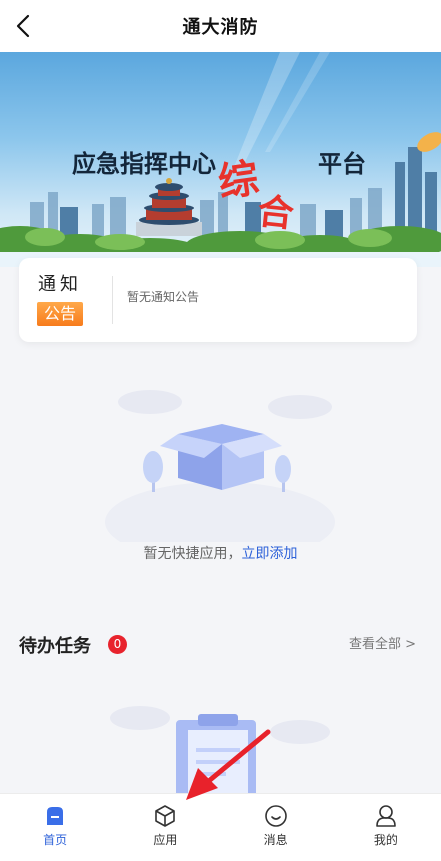 The height and width of the screenshot is (861, 441). What do you see at coordinates (24, 26) in the screenshot?
I see `chevron-left-icon` at bounding box center [24, 26].